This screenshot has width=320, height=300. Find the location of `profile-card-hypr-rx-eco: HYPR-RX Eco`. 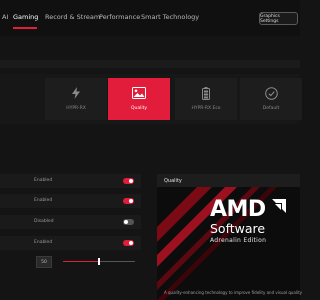

profile-card-hypr-rx-eco: HYPR-RX Eco is located at coordinates (206, 99).